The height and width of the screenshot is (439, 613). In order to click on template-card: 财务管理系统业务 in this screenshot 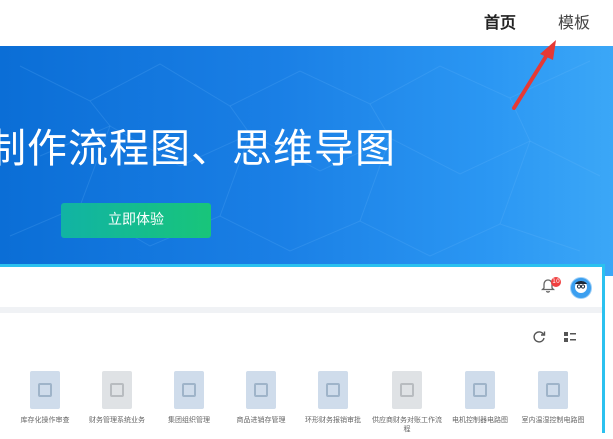, I will do `click(117, 404)`.